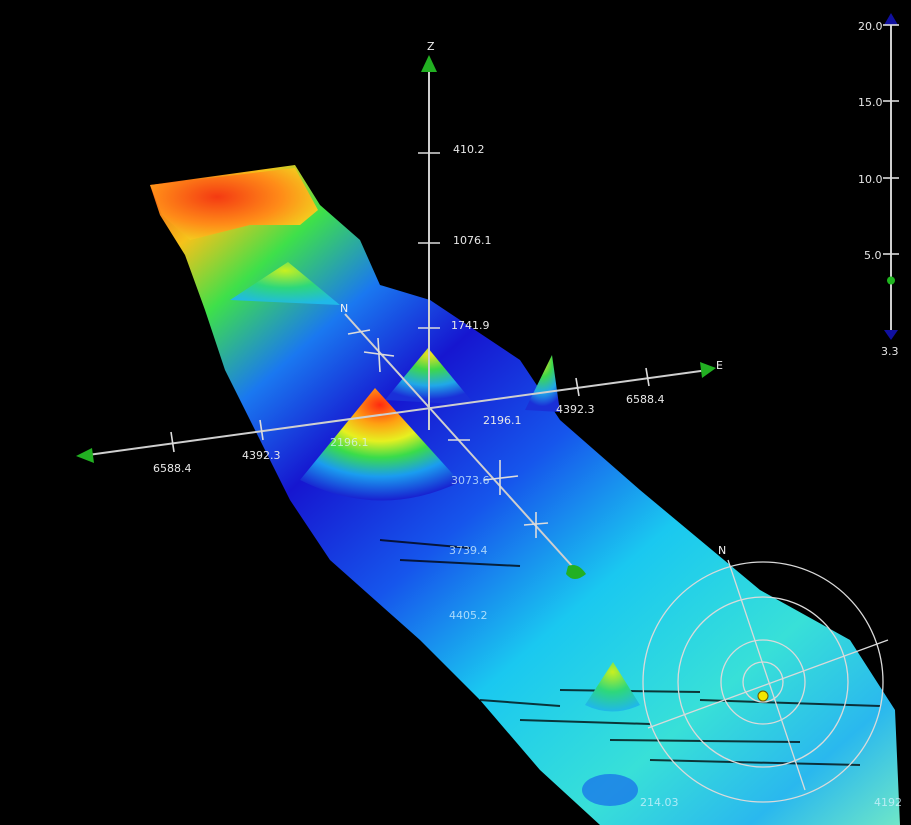 The image size is (911, 825). Describe the element at coordinates (873, 255) in the screenshot. I see `scale-label-5: 5.0` at that location.